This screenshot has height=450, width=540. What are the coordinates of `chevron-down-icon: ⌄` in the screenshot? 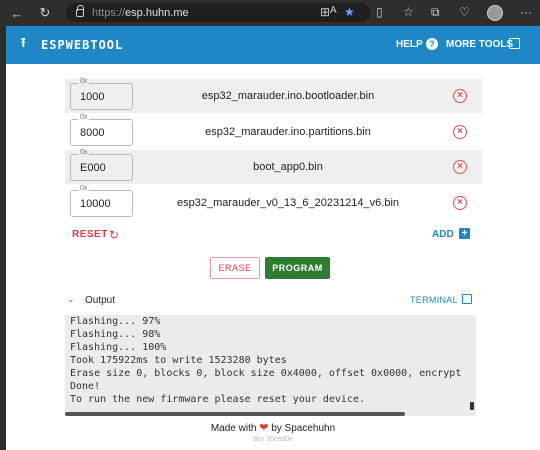 It's located at (71, 299).